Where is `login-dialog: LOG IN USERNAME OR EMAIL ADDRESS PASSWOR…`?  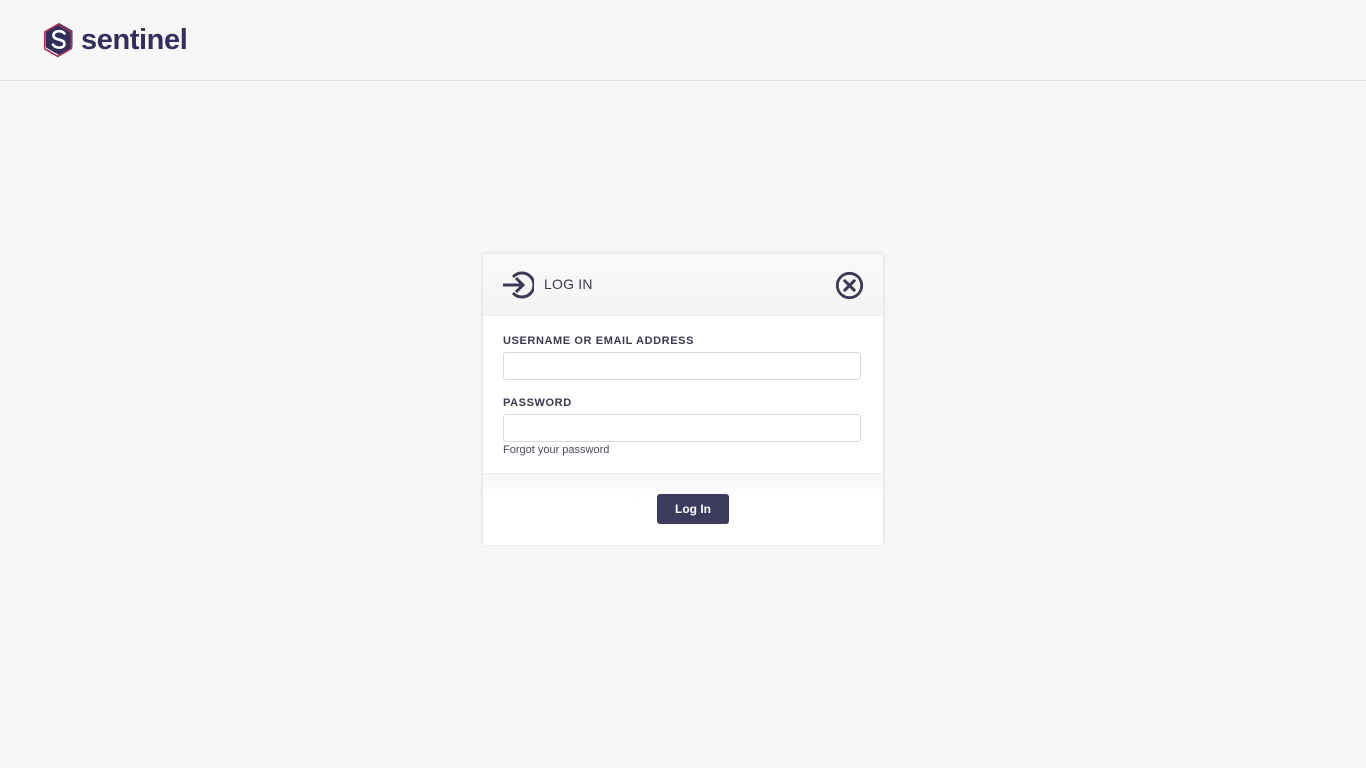
login-dialog: LOG IN USERNAME OR EMAIL ADDRESS PASSWOR… is located at coordinates (683, 399).